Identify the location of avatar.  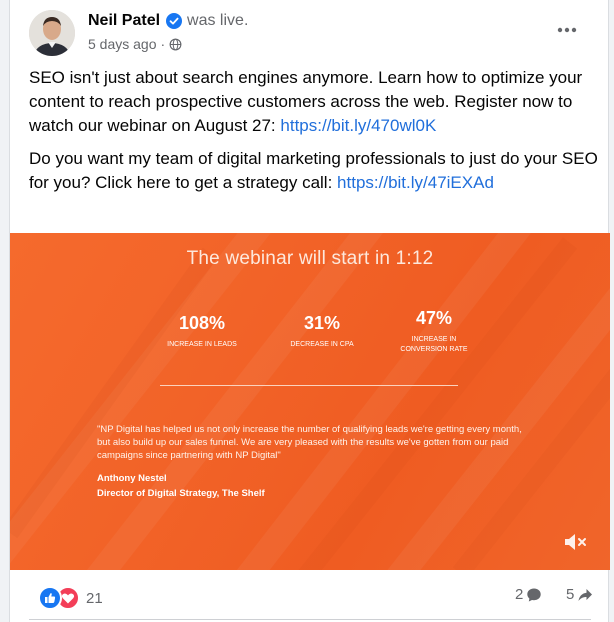
(52, 33).